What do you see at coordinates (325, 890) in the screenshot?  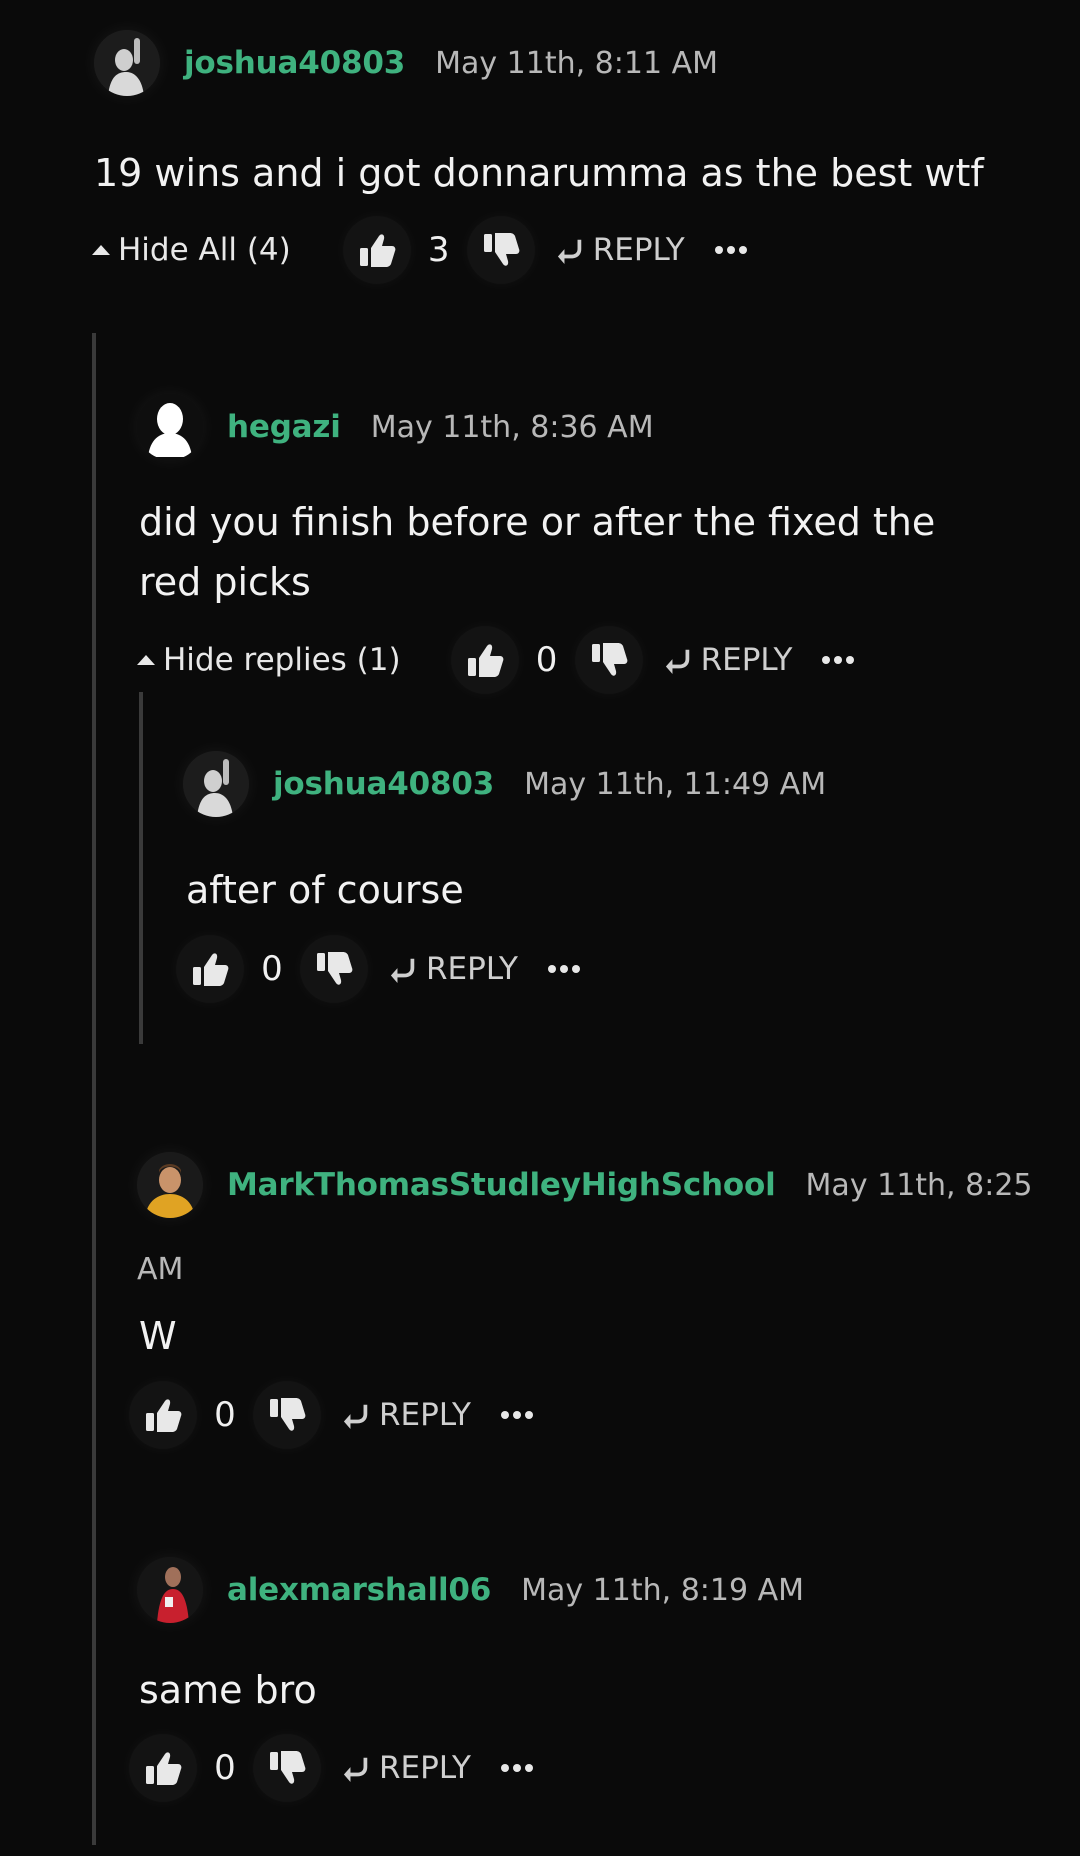 I see `comment-text: after of course` at bounding box center [325, 890].